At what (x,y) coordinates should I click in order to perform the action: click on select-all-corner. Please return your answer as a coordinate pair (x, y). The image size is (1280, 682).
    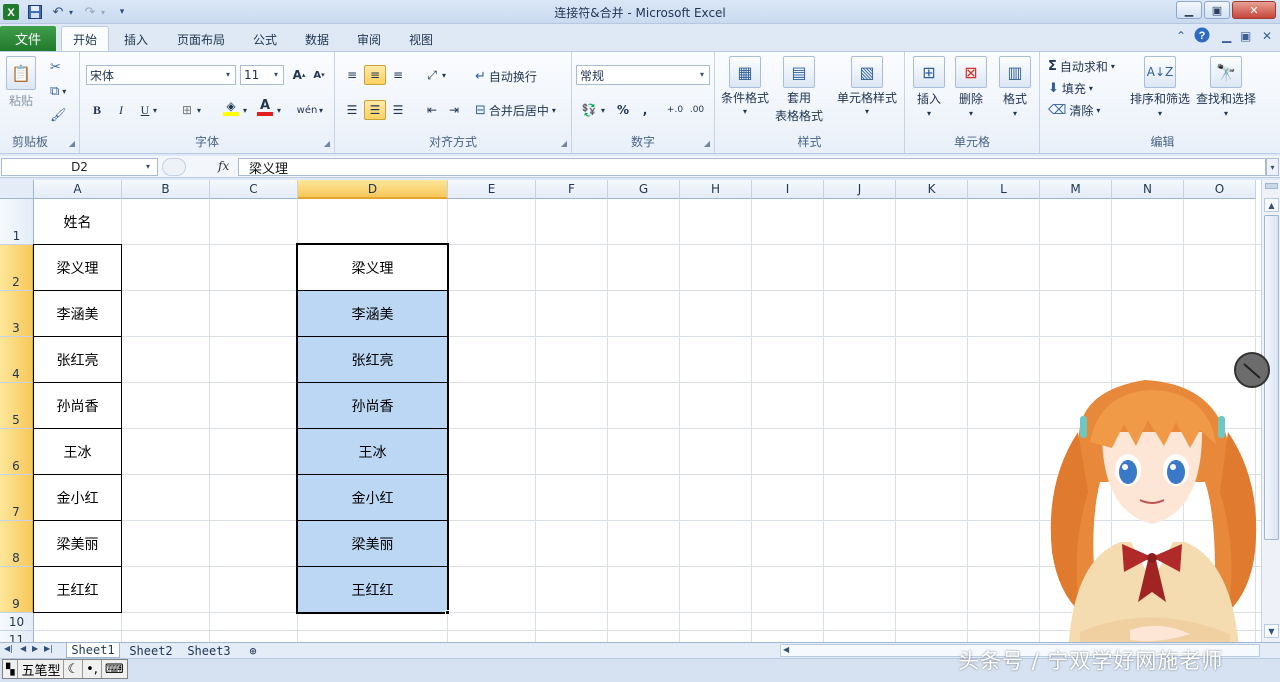
    Looking at the image, I should click on (17, 189).